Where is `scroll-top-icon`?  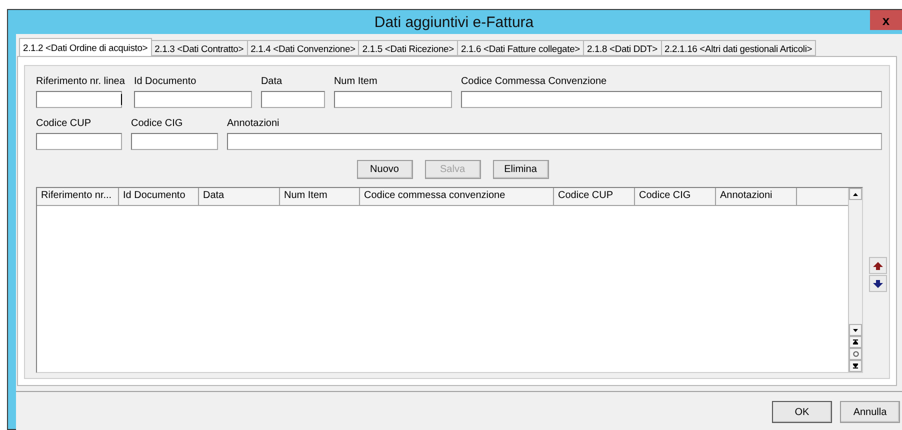
scroll-top-icon is located at coordinates (855, 342).